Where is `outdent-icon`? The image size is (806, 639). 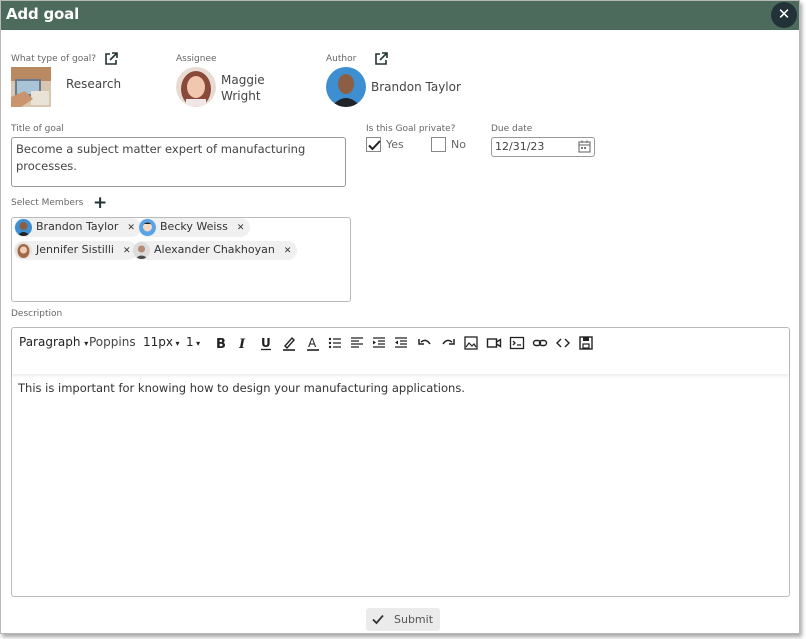 outdent-icon is located at coordinates (401, 343).